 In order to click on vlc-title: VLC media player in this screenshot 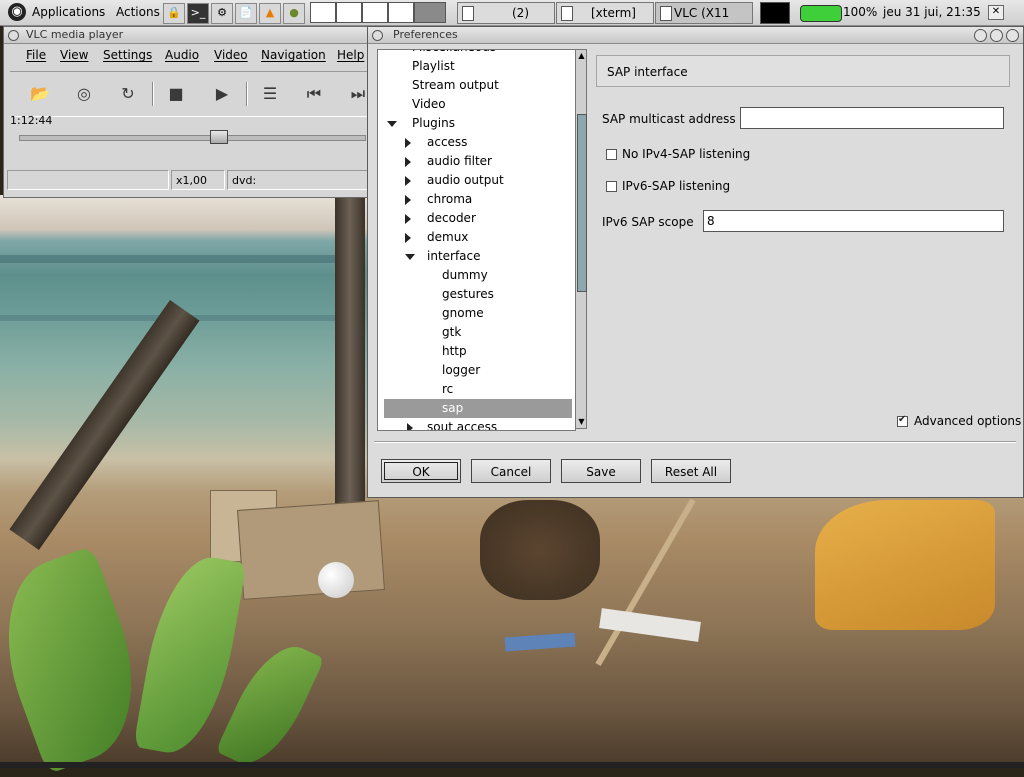, I will do `click(75, 34)`.